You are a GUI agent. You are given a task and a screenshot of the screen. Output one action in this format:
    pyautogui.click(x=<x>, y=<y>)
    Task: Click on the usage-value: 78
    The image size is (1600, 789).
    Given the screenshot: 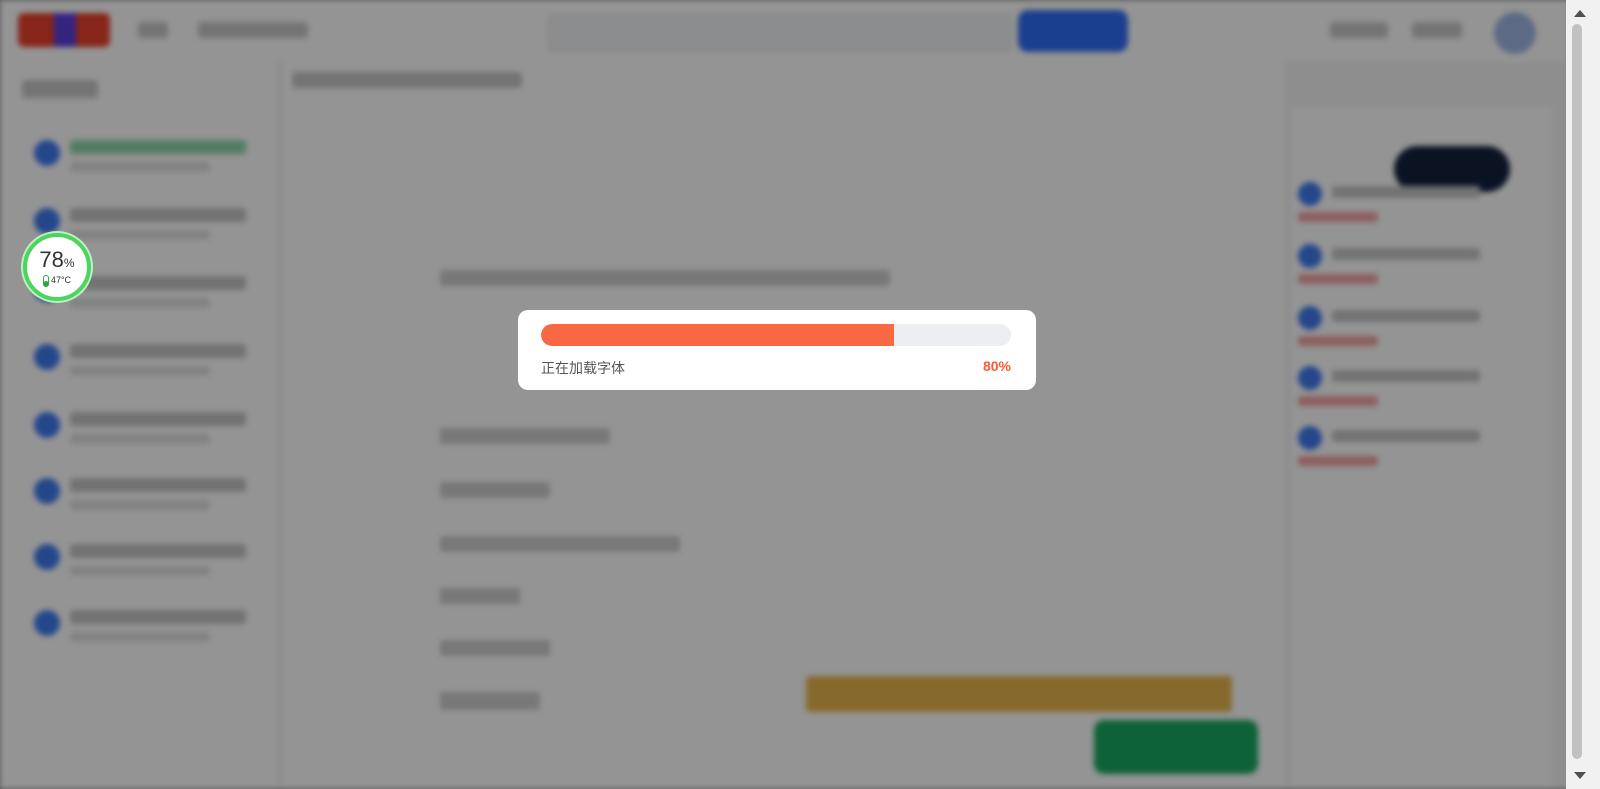 What is the action you would take?
    pyautogui.click(x=51, y=259)
    